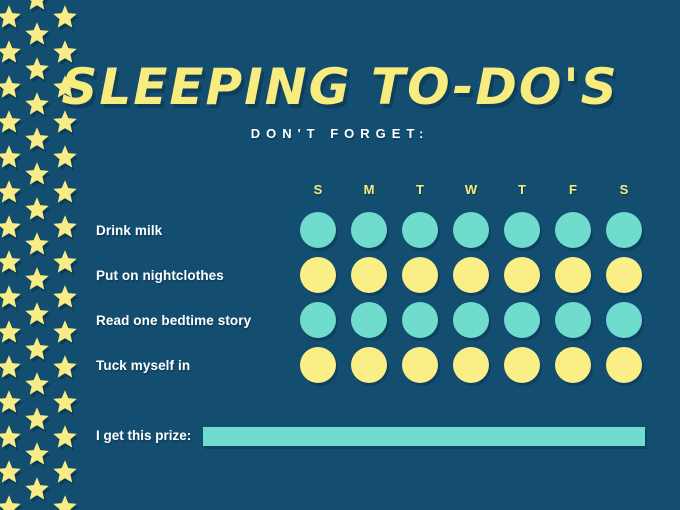  I want to click on checkbox-dot-tuck-myself-in-tue, so click(420, 365).